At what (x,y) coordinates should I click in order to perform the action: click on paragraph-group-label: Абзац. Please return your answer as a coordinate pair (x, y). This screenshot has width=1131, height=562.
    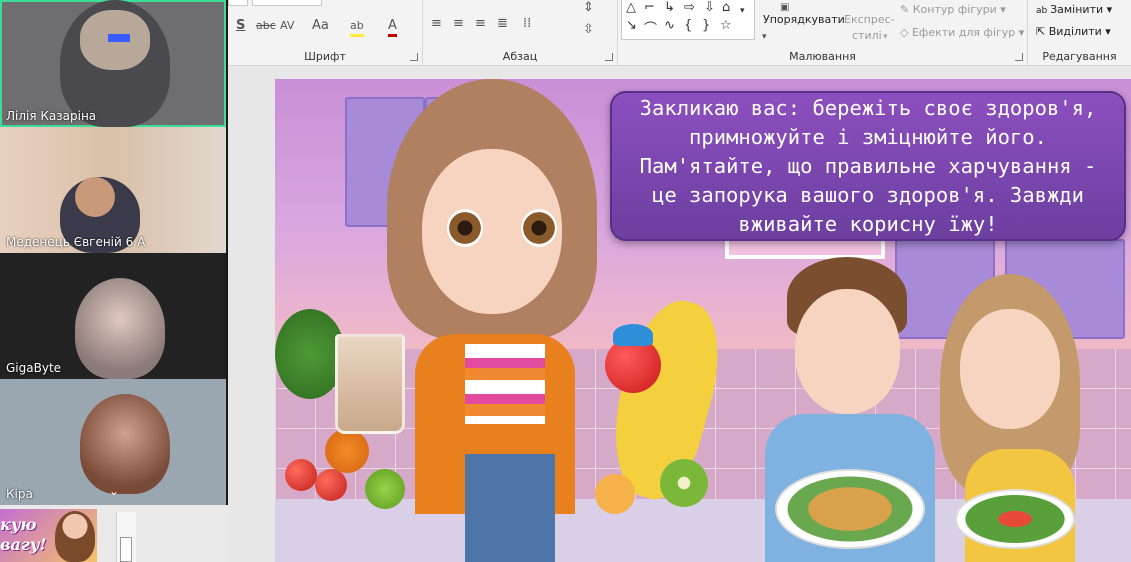
    Looking at the image, I should click on (520, 56).